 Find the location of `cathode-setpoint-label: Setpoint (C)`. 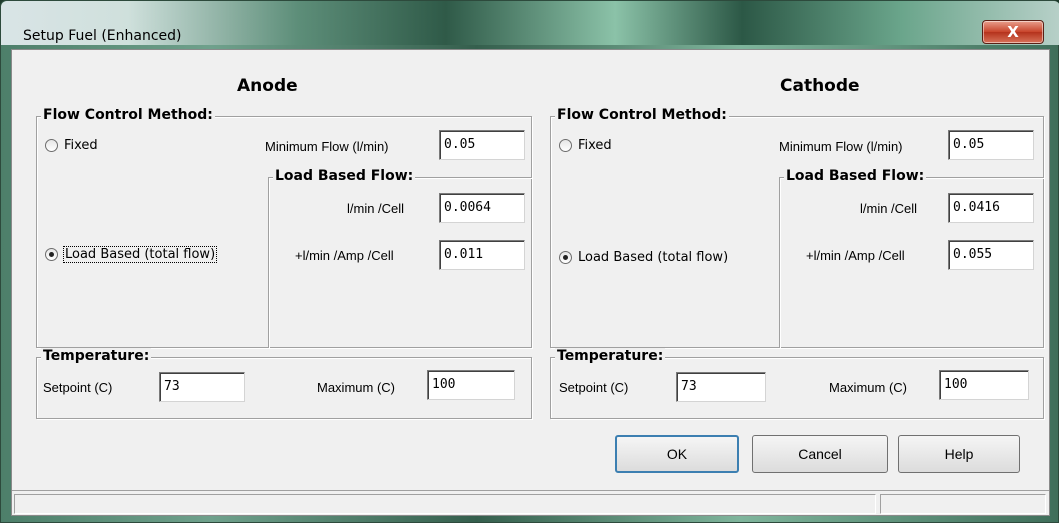

cathode-setpoint-label: Setpoint (C) is located at coordinates (594, 387).